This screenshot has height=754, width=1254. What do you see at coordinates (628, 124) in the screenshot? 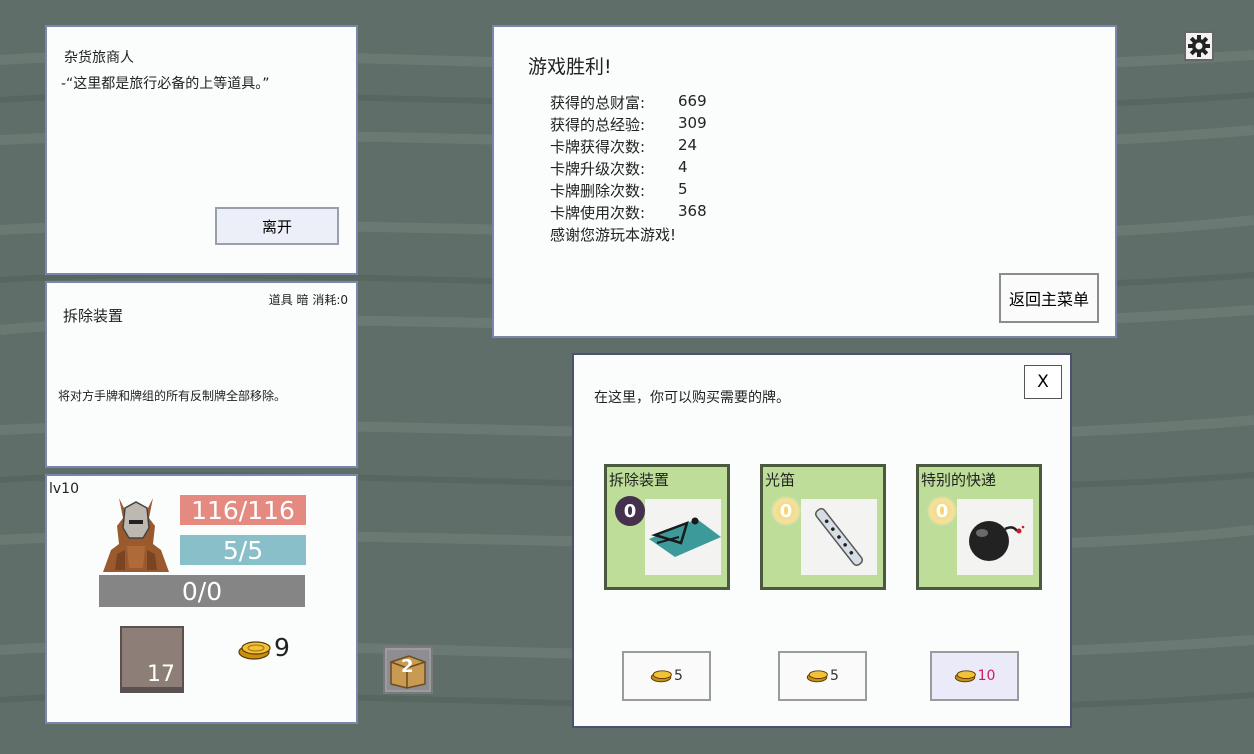
I see `stat-total-exp: 获得的总经验: 309` at bounding box center [628, 124].